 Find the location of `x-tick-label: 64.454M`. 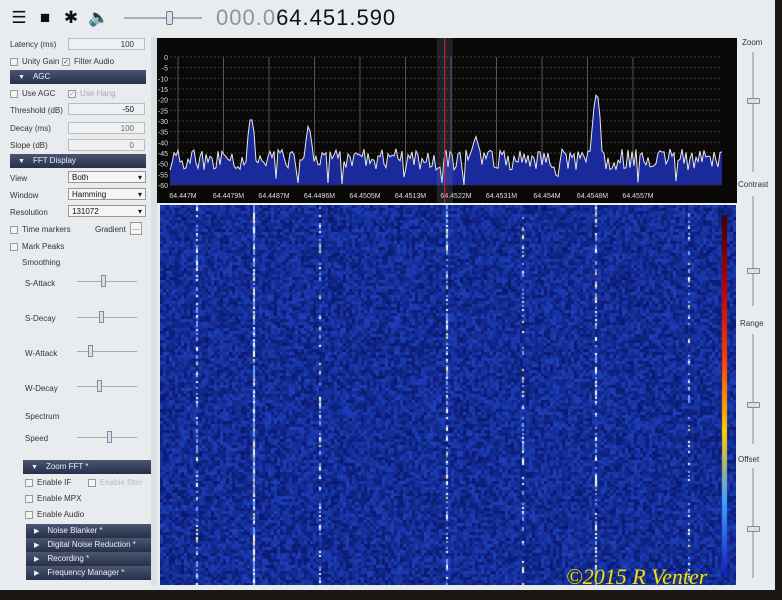

x-tick-label: 64.454M is located at coordinates (546, 196).